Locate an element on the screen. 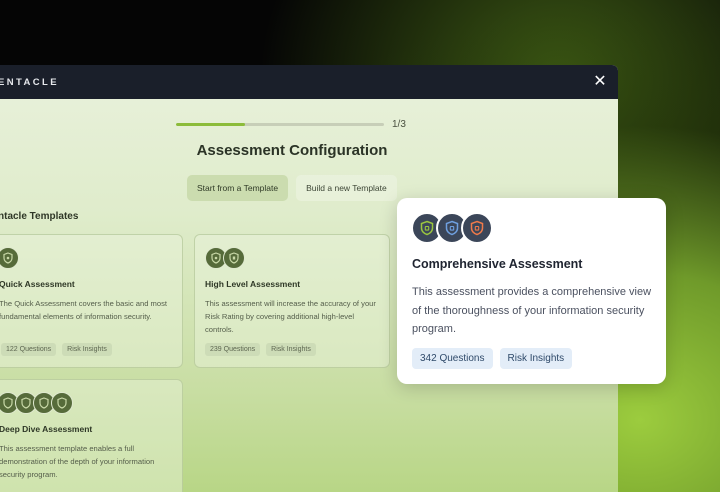  tab-start-from-template: Start from a Template is located at coordinates (238, 188).